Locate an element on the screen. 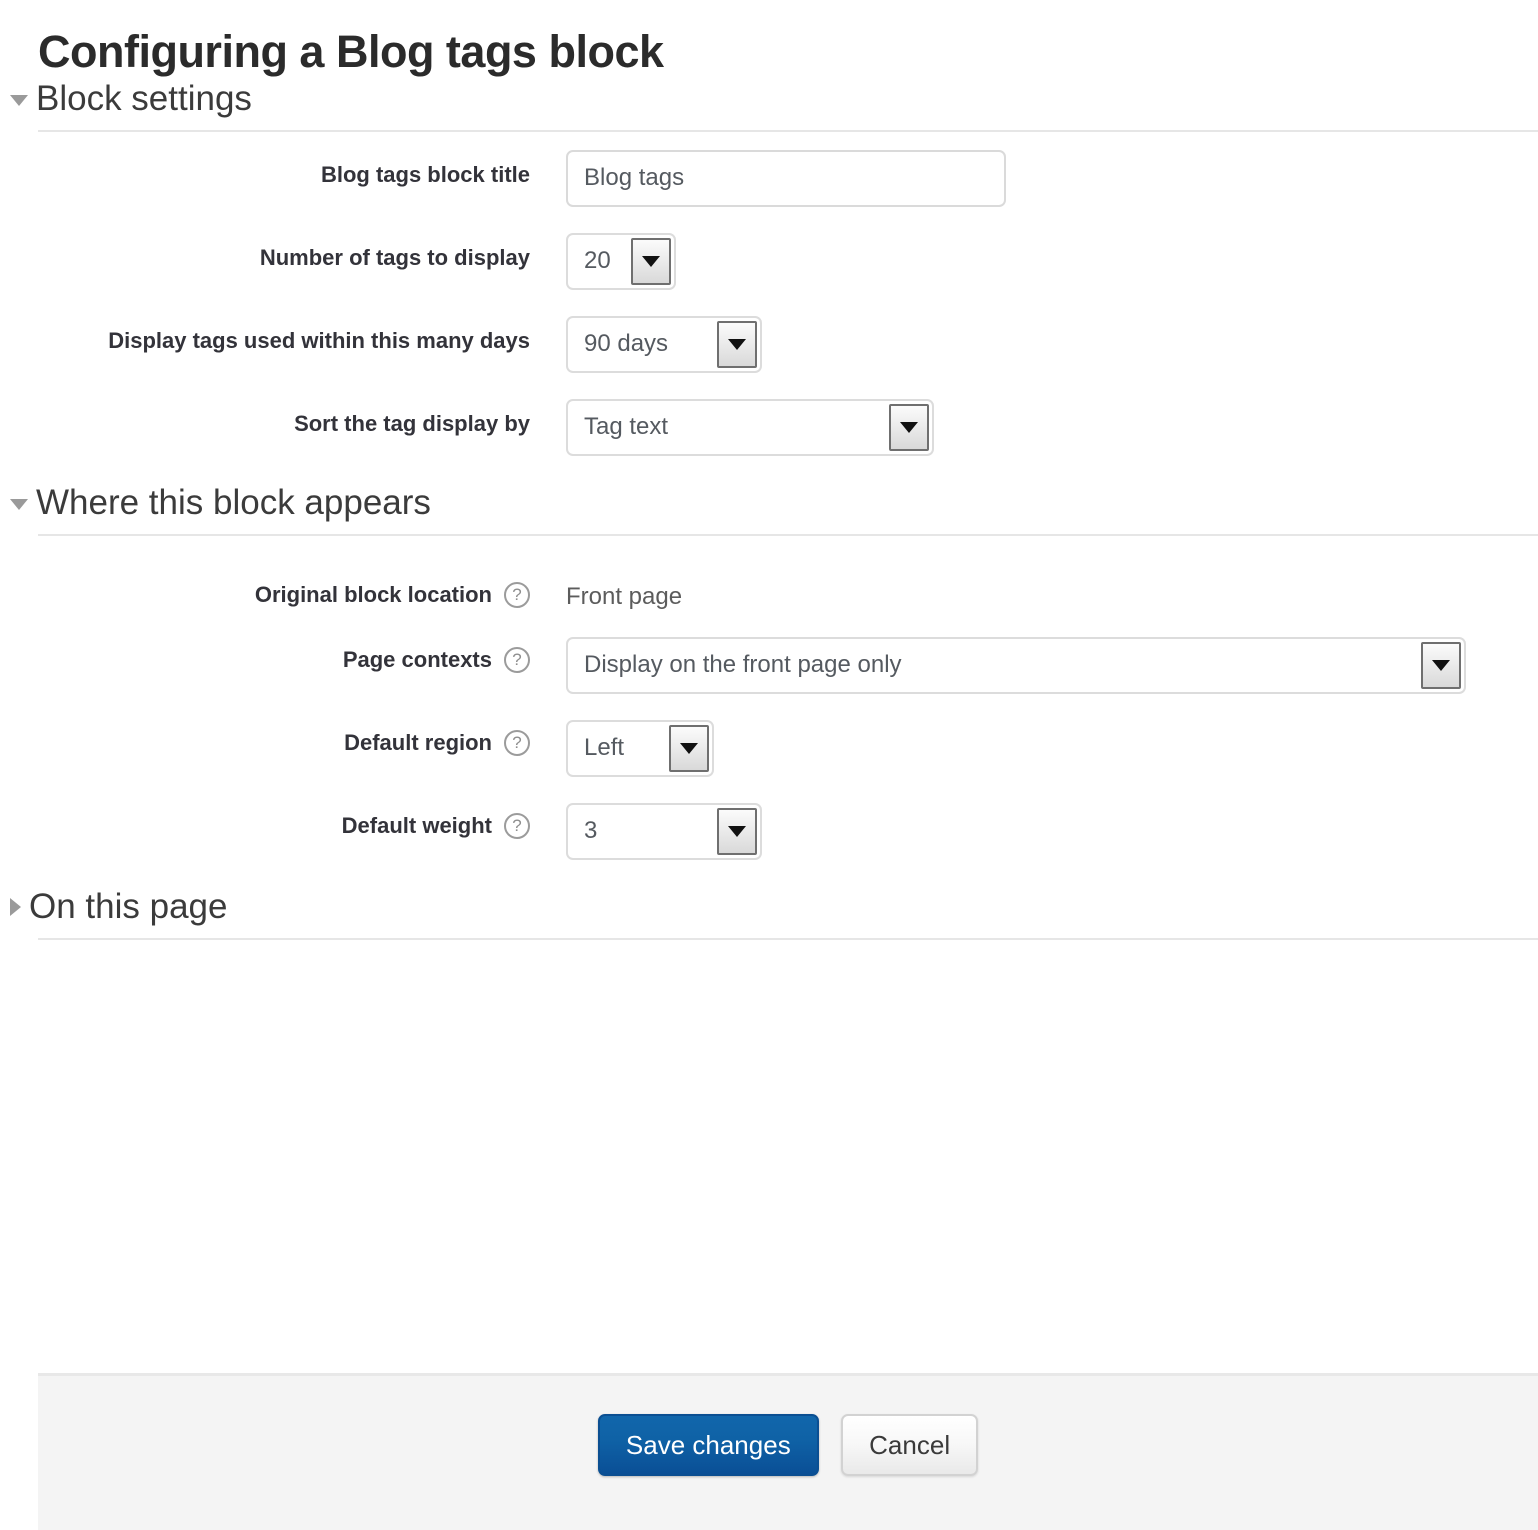 The width and height of the screenshot is (1538, 1530). field-cell-sort-by: Tag text is located at coordinates (1034, 427).